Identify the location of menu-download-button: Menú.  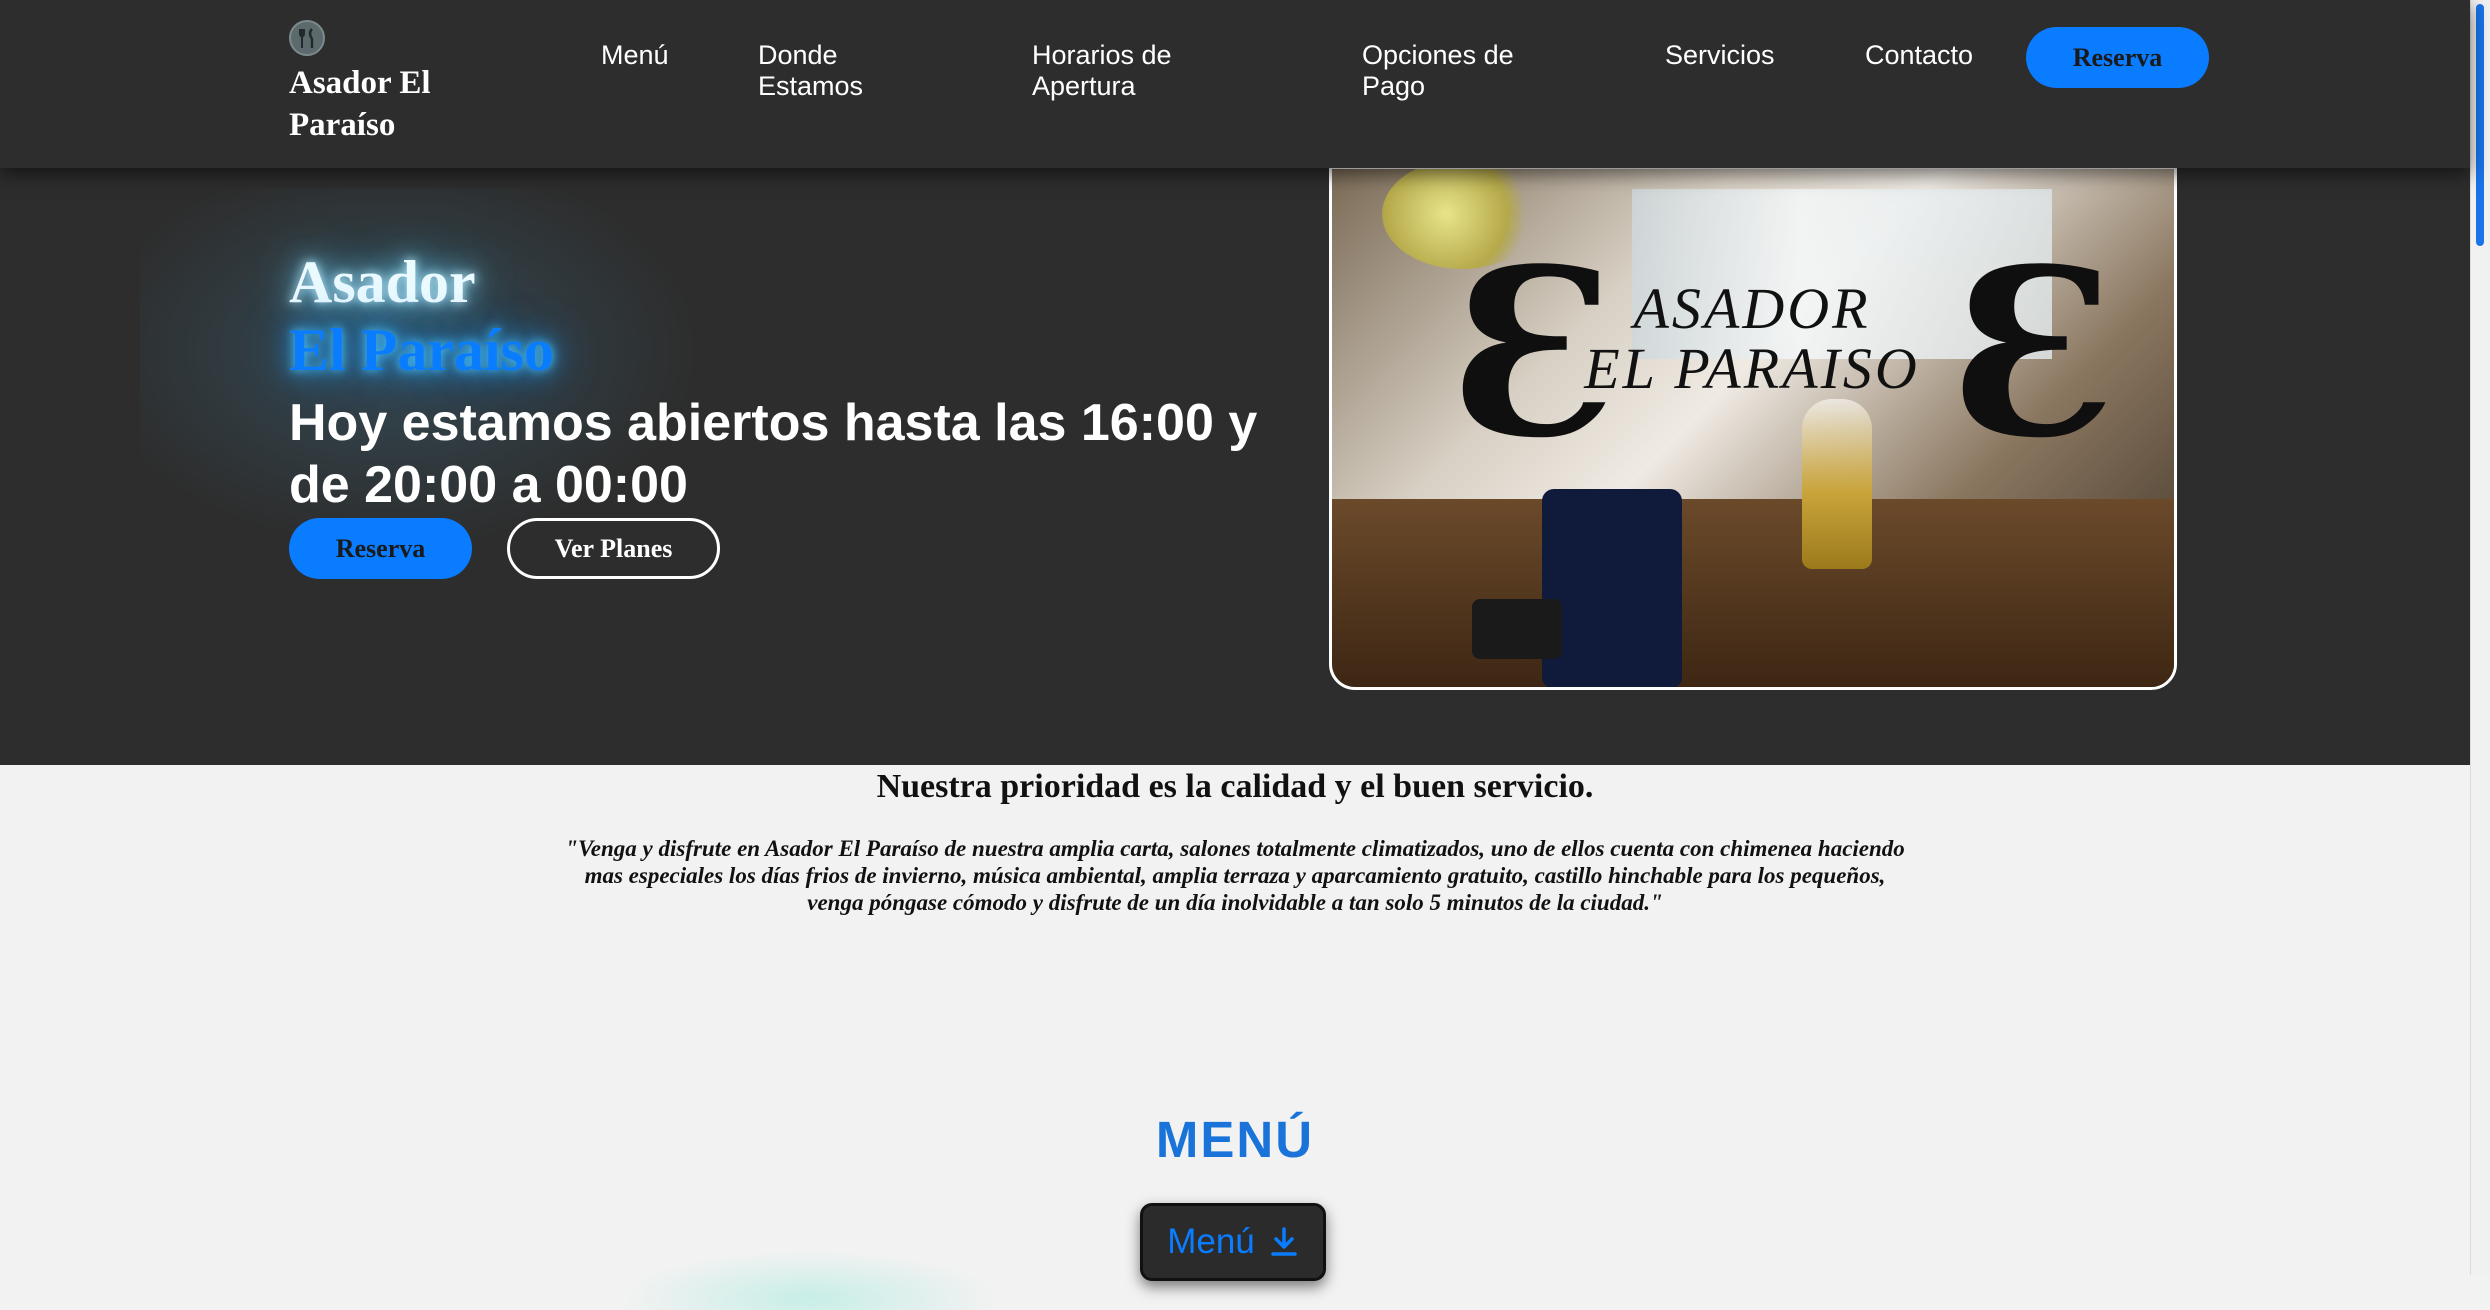
(1233, 1242).